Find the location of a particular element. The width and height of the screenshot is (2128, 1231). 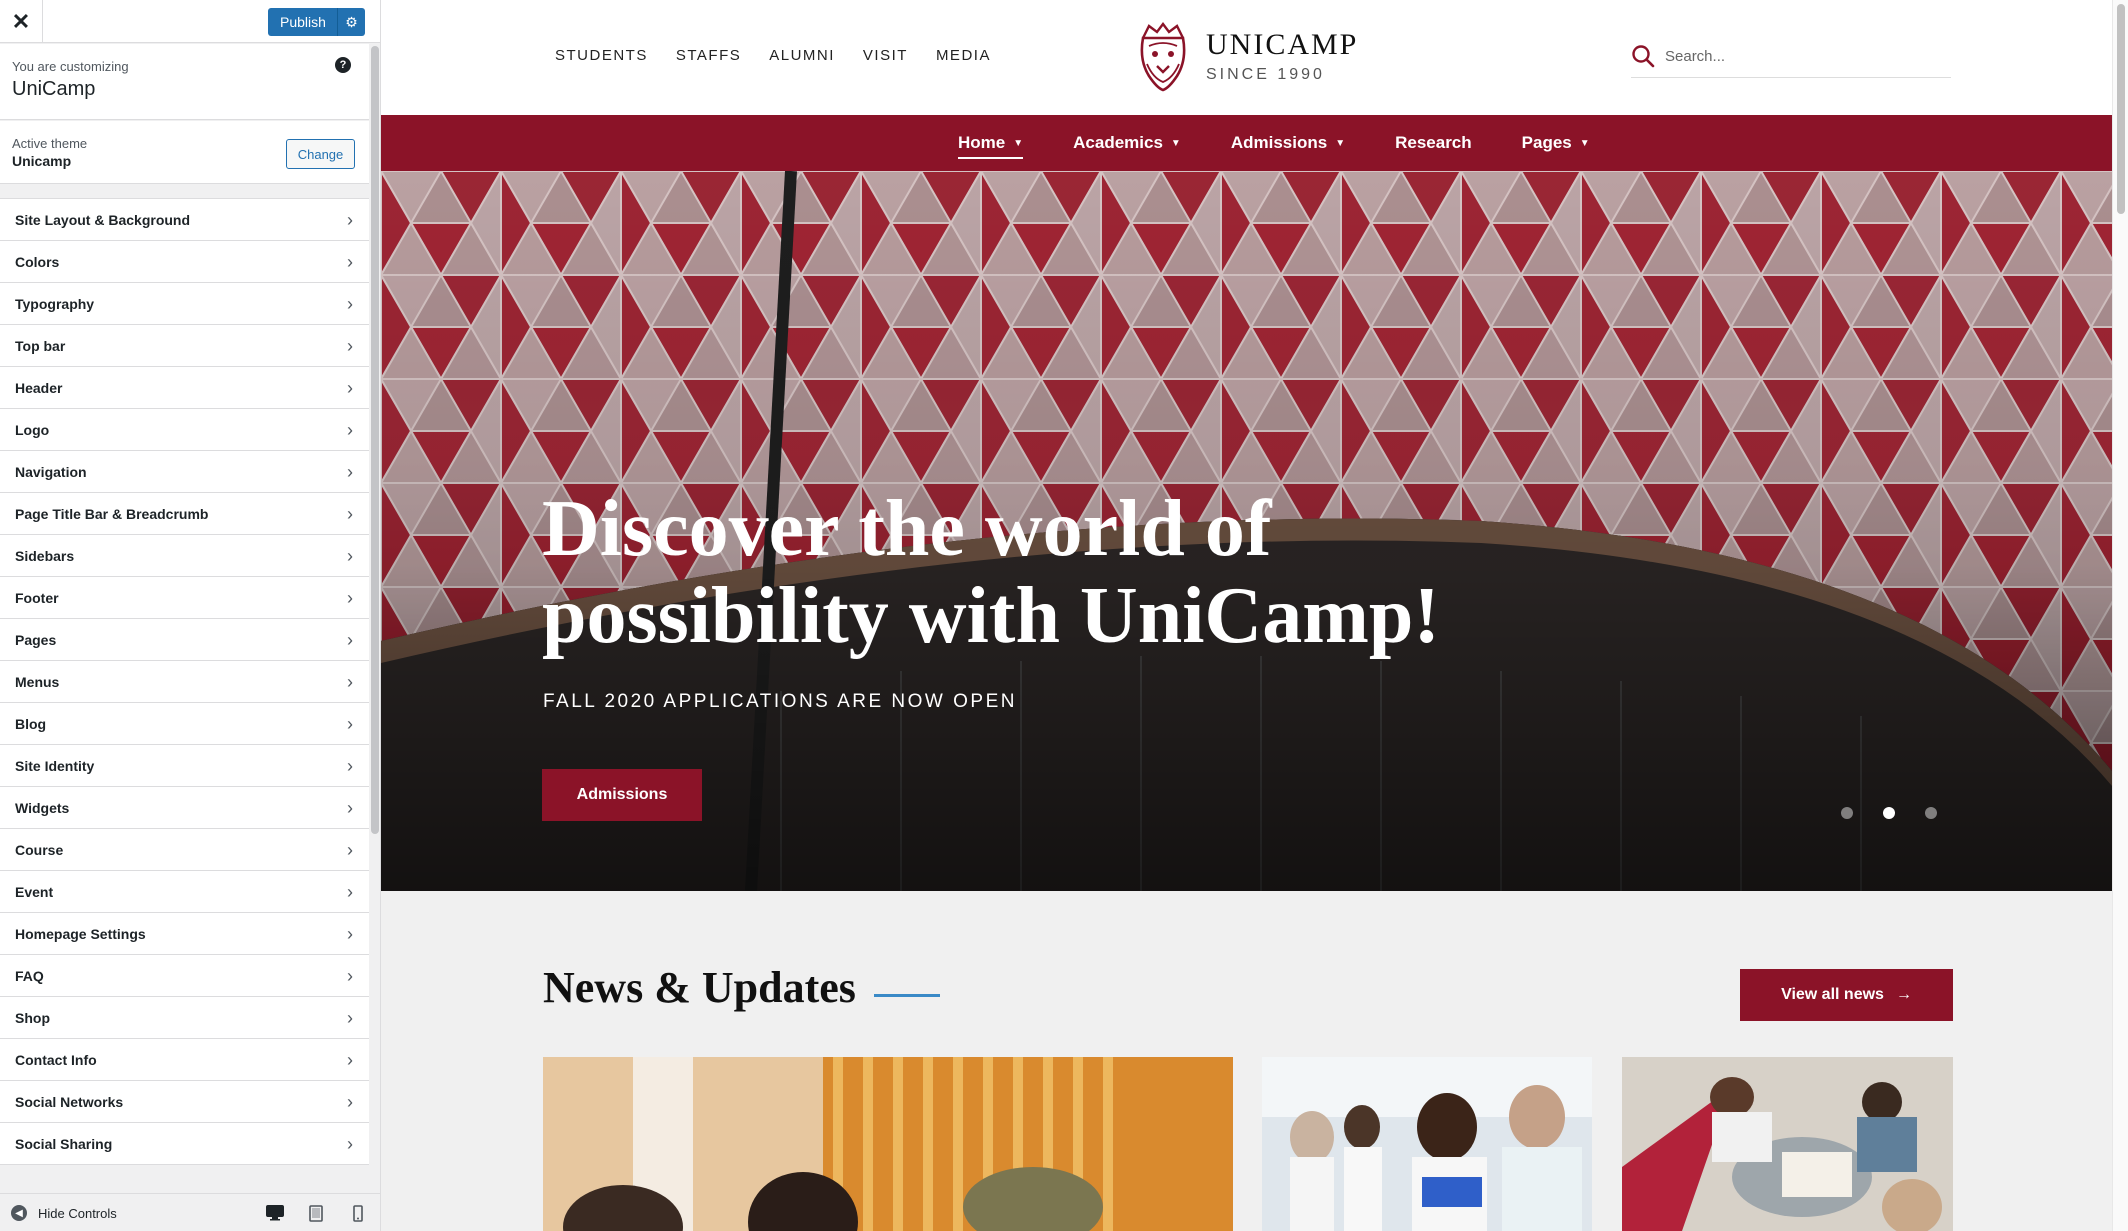

site-name: UniCamp is located at coordinates (54, 89).